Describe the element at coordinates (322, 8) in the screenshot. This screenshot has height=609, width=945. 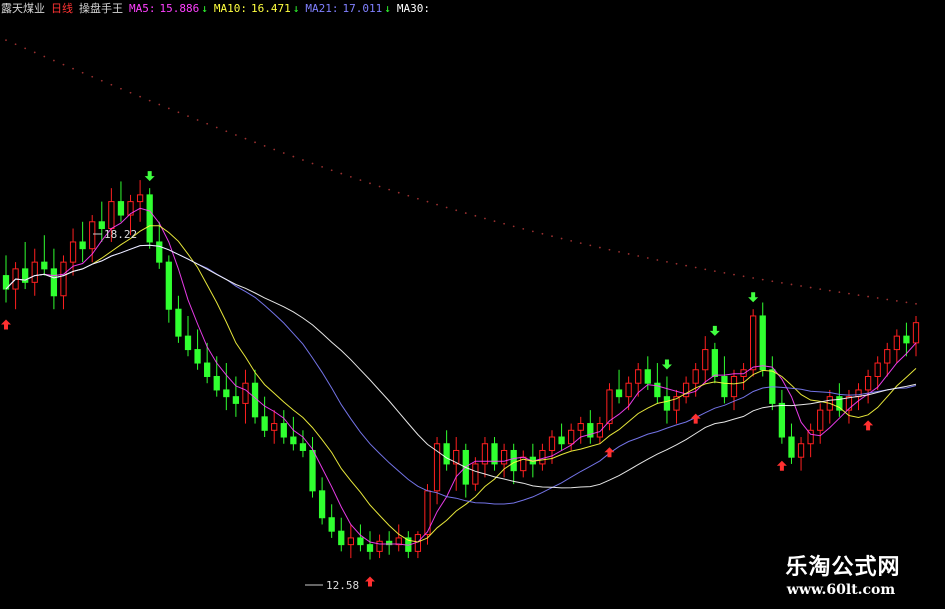
I see `ma21-label: MA21:` at that location.